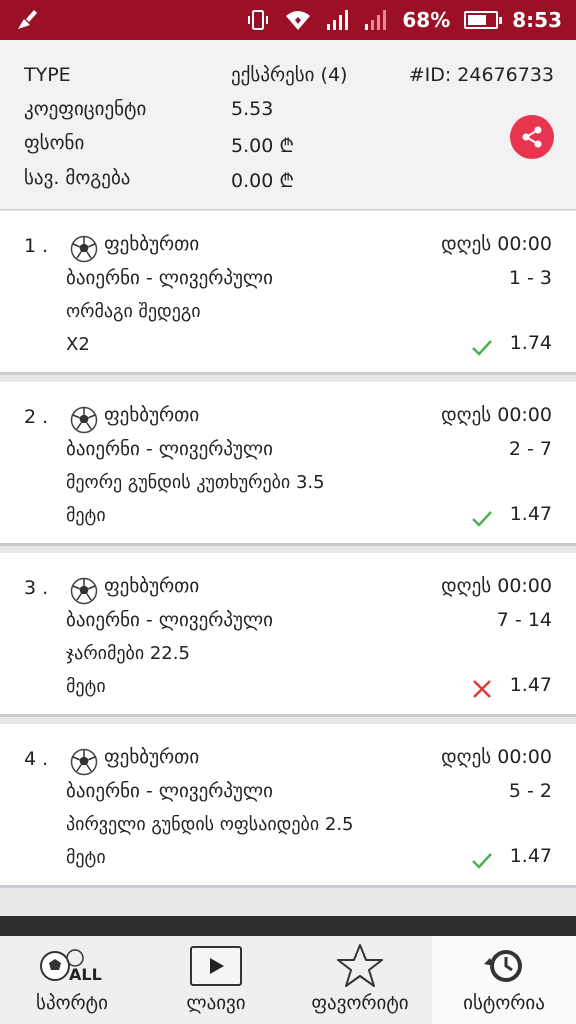 This screenshot has height=1024, width=576. Describe the element at coordinates (128, 653) in the screenshot. I see `bet-market: ჯარიმები 22.5` at that location.